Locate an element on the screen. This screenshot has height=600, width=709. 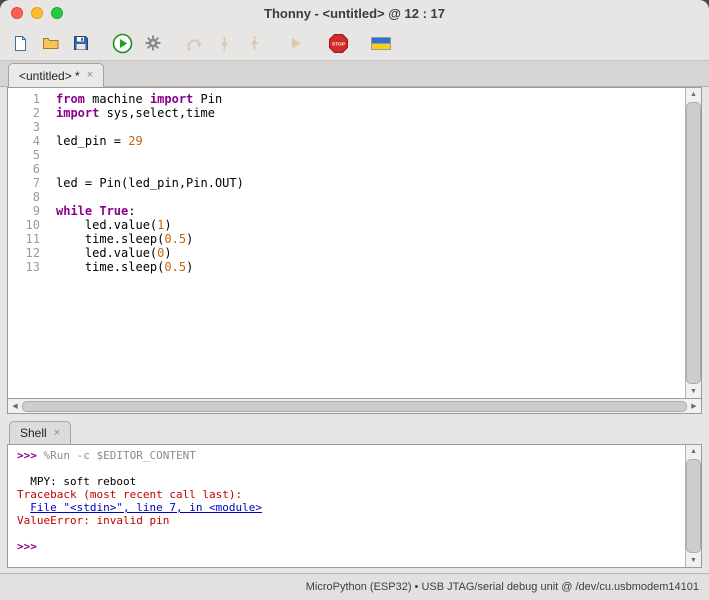
new-icon is located at coordinates (20, 43).